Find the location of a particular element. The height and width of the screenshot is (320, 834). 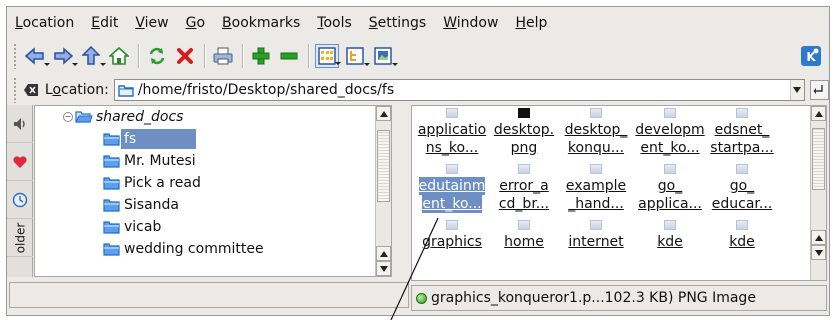

stop-button is located at coordinates (185, 56).